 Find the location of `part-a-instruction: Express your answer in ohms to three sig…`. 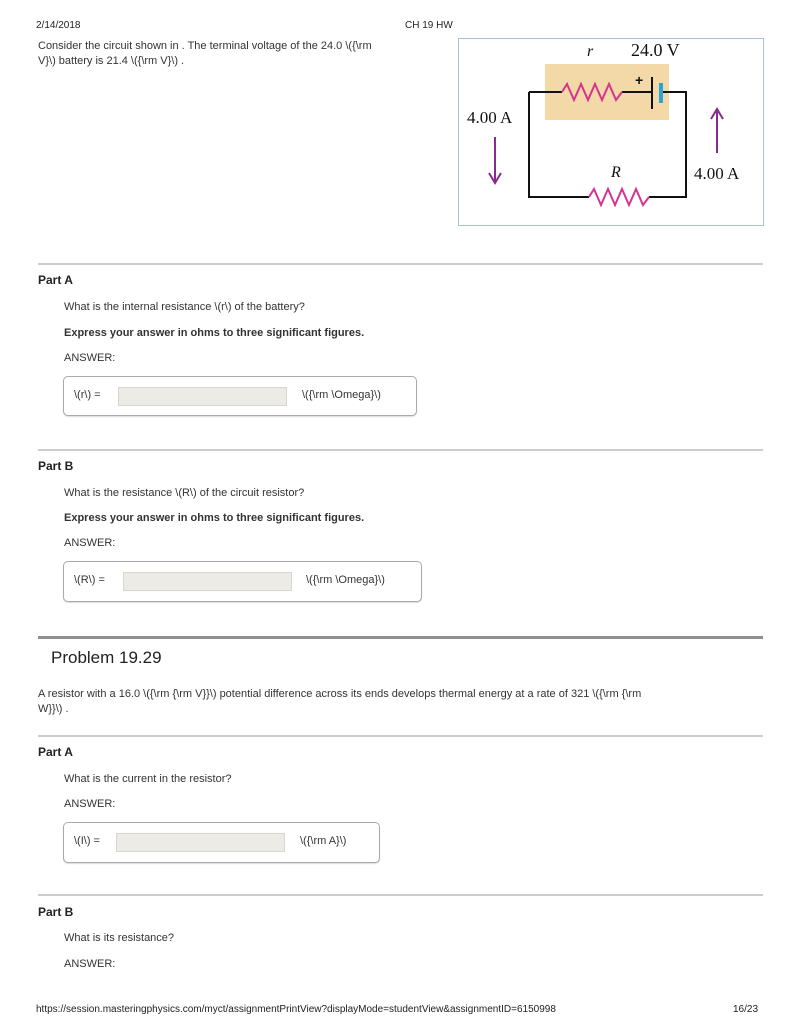

part-a-instruction: Express your answer in ohms to three sig… is located at coordinates (214, 333).